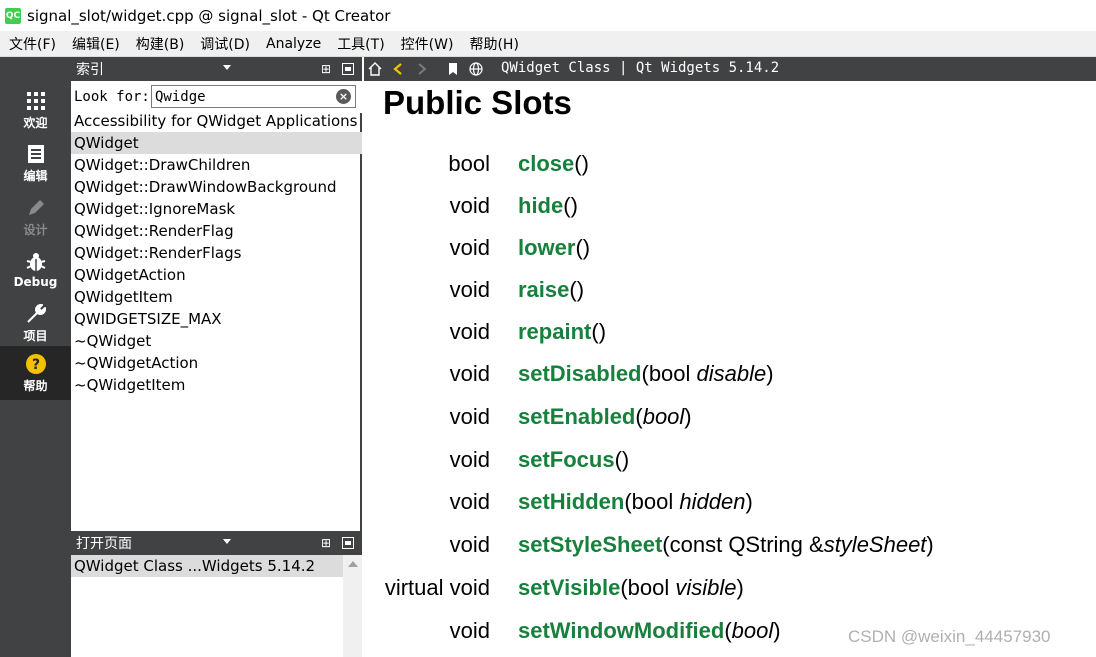 This screenshot has height=657, width=1096. I want to click on slot-signature: setWindowModified(bool), so click(649, 631).